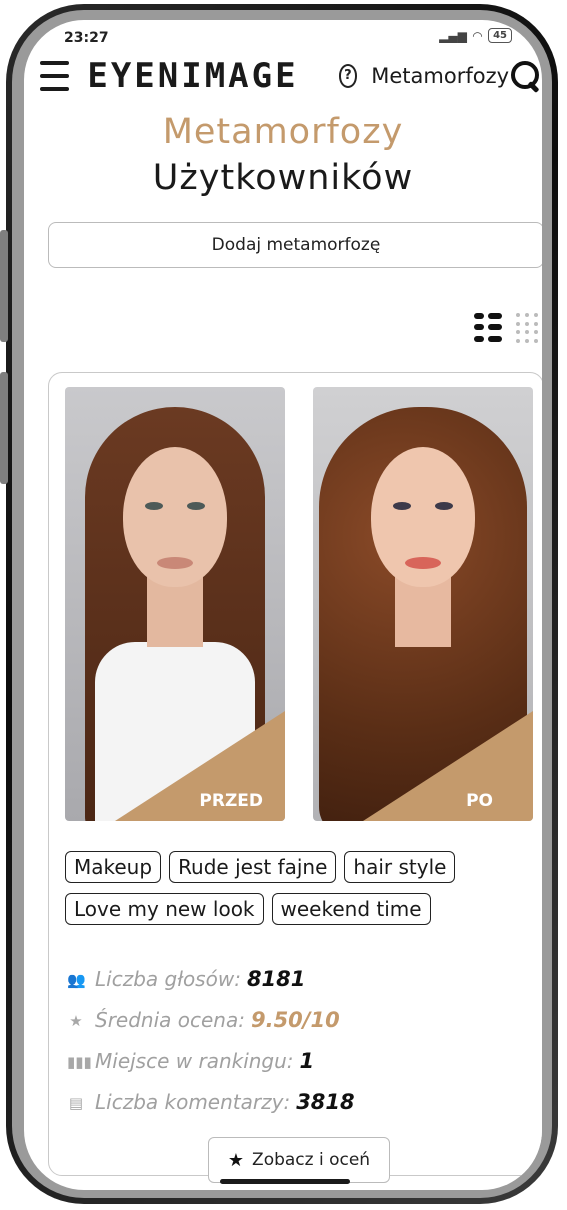  Describe the element at coordinates (253, 867) in the screenshot. I see `tag: Rude jest fajne` at that location.